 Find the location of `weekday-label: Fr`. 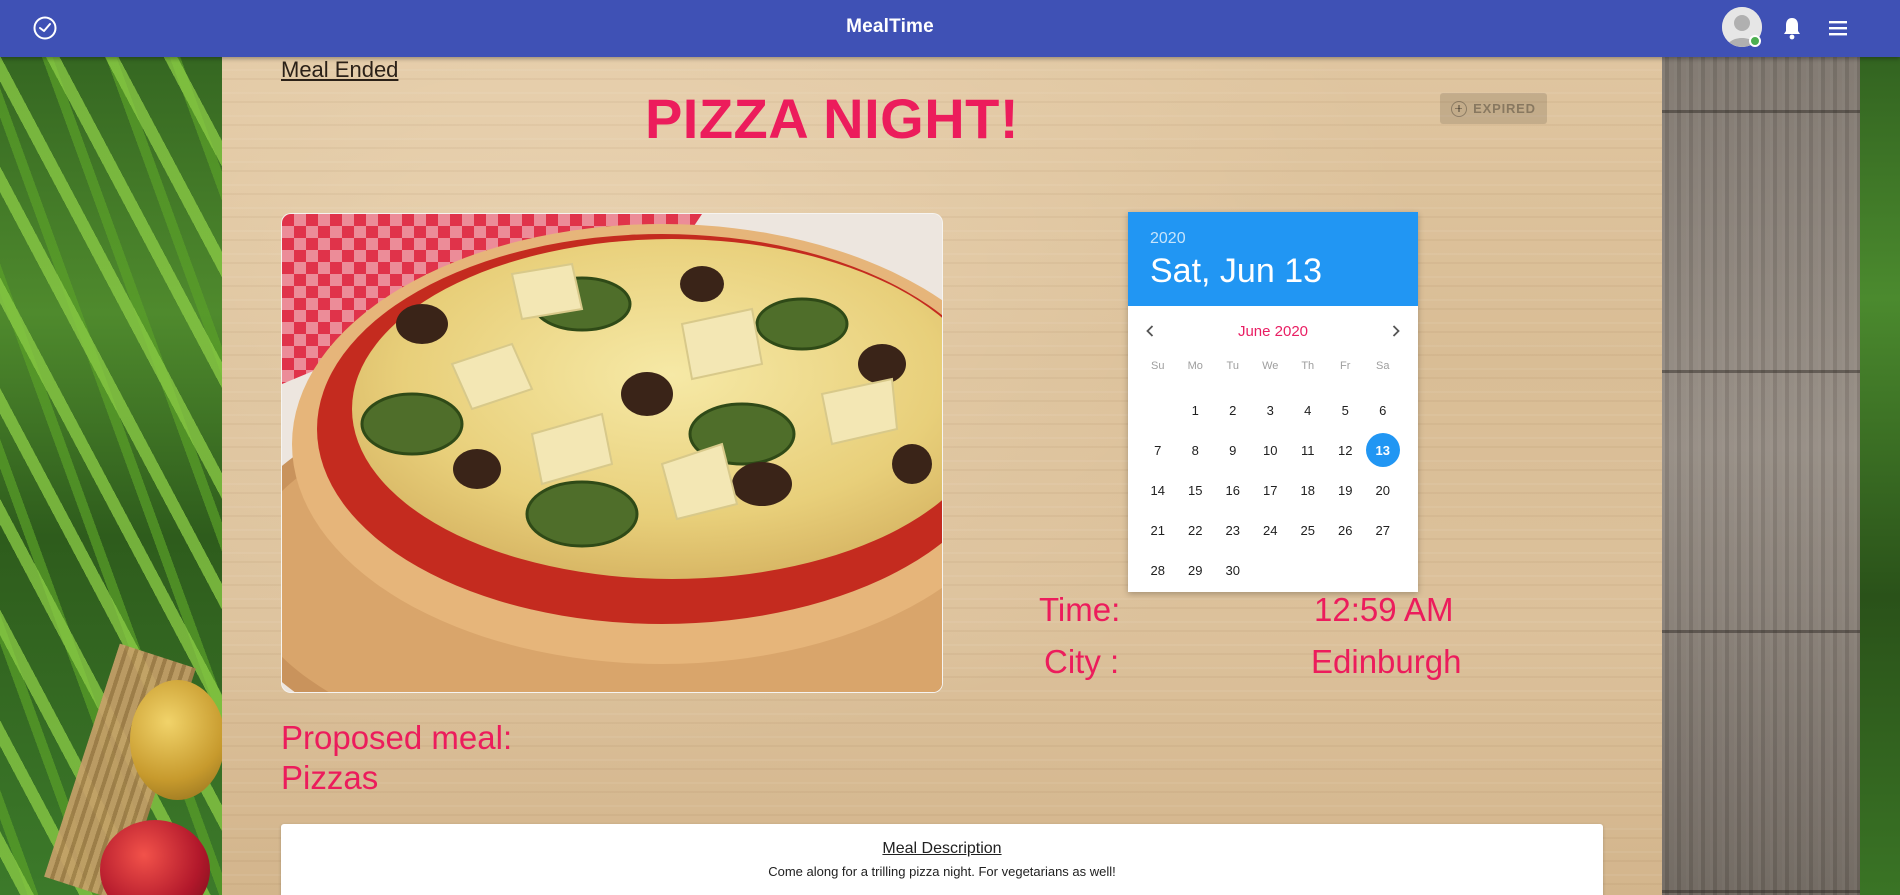

weekday-label: Fr is located at coordinates (1345, 366).